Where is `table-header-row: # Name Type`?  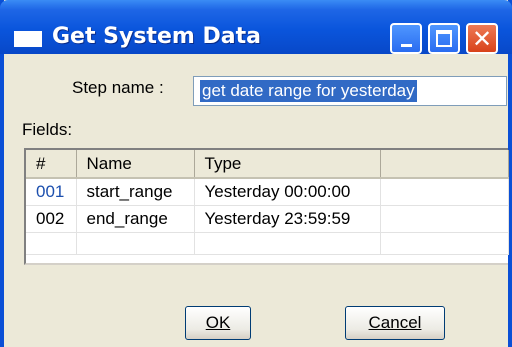
table-header-row: # Name Type is located at coordinates (267, 164).